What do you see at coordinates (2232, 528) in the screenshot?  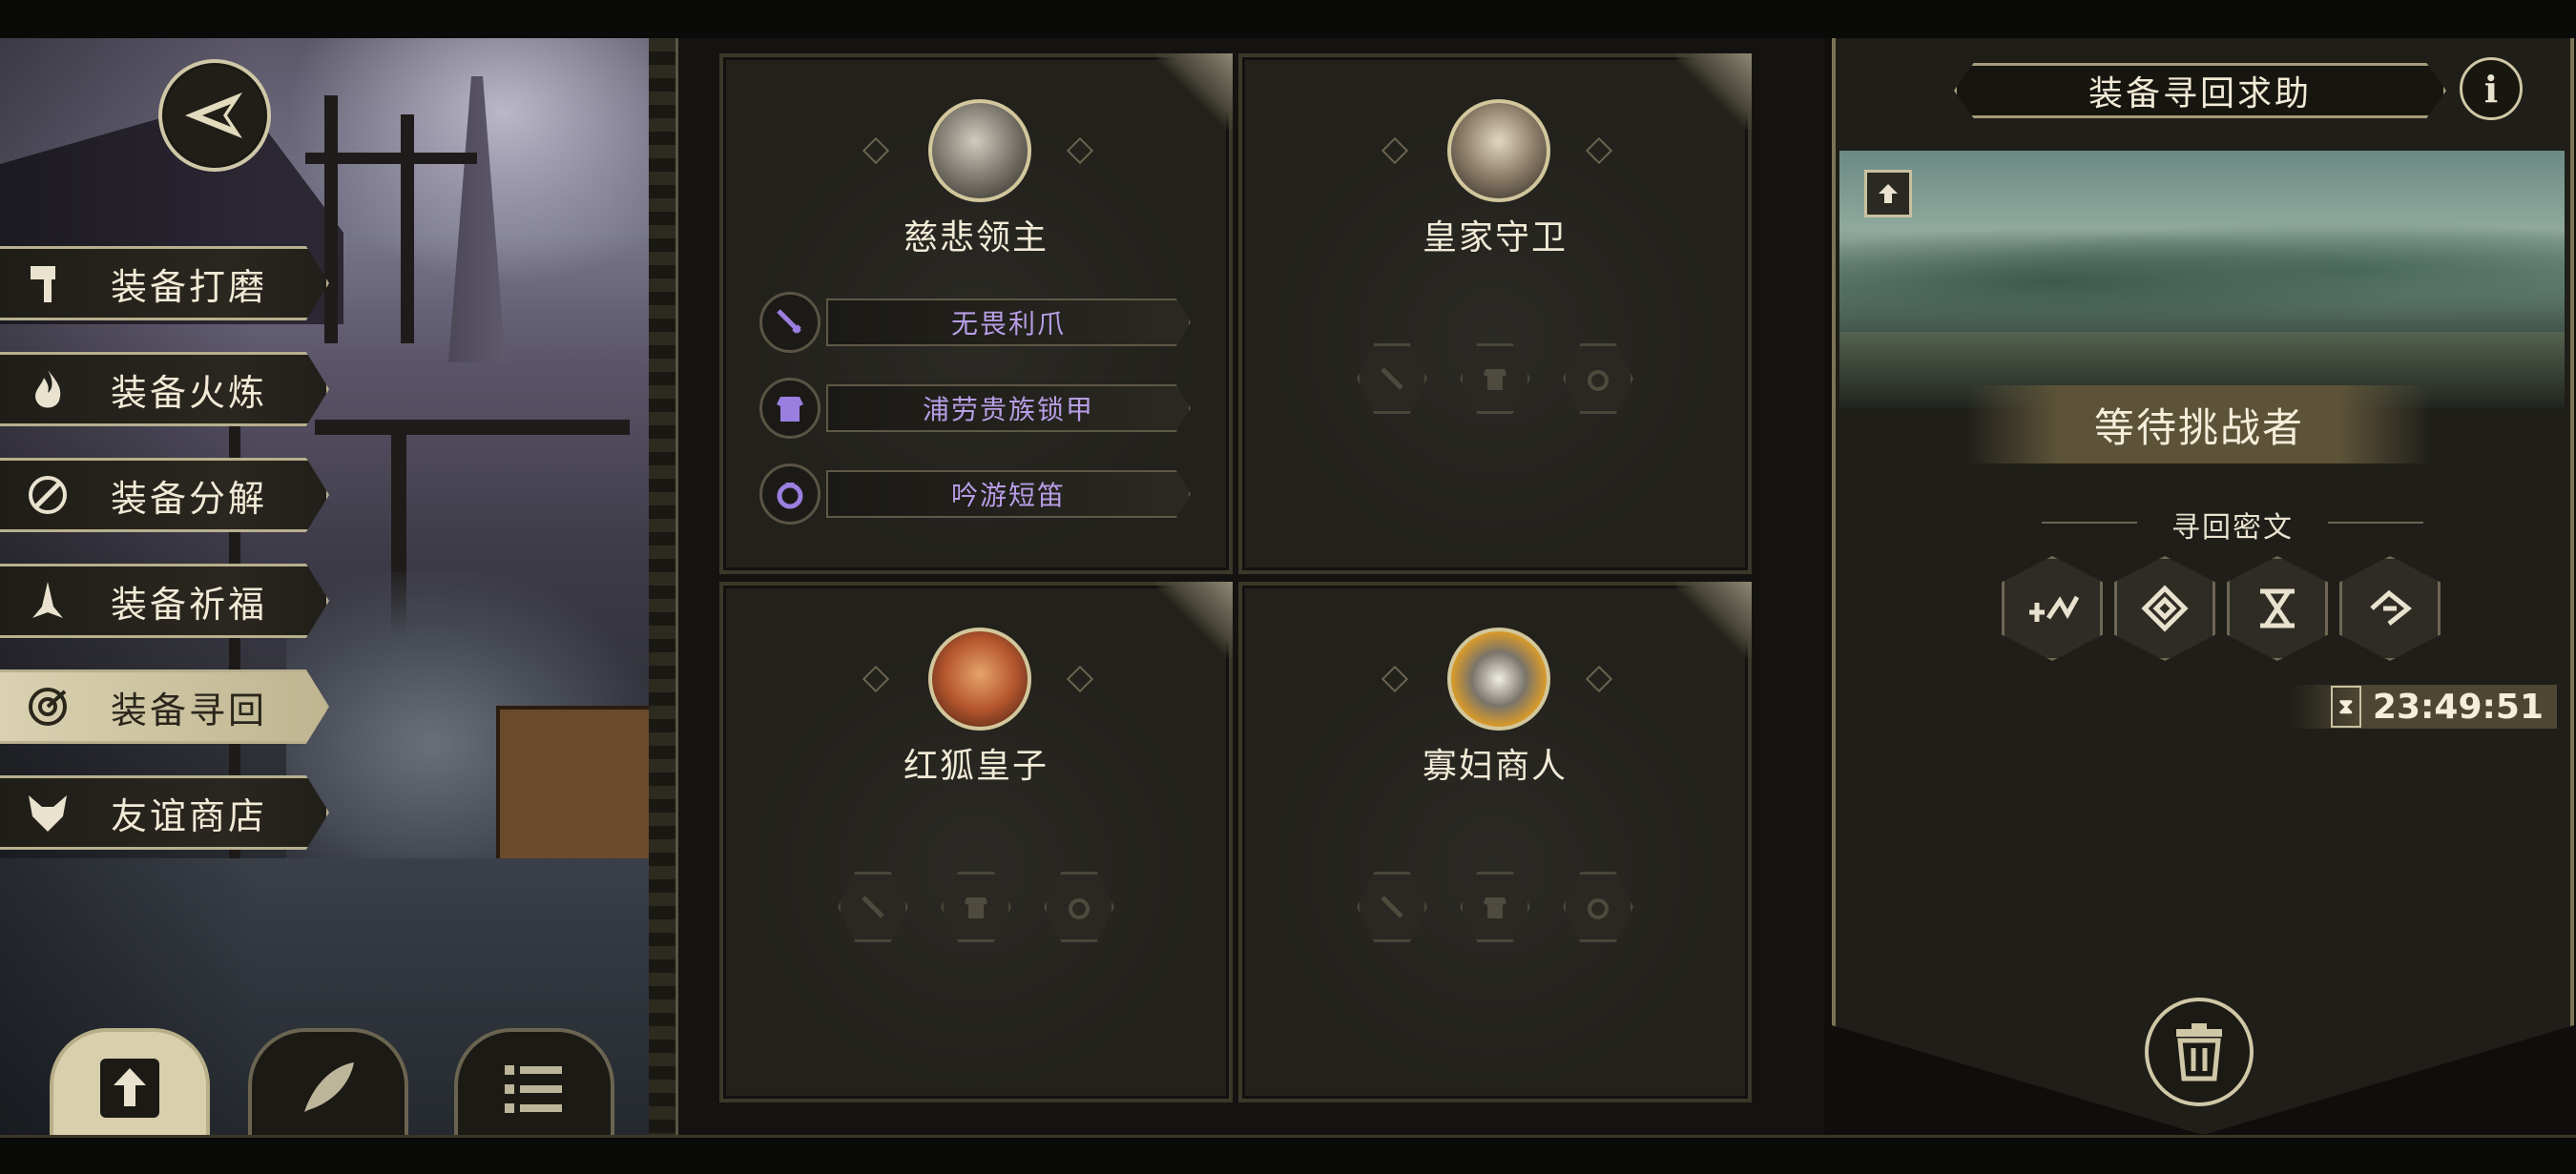 I see `cipher-title: 寻回密文` at bounding box center [2232, 528].